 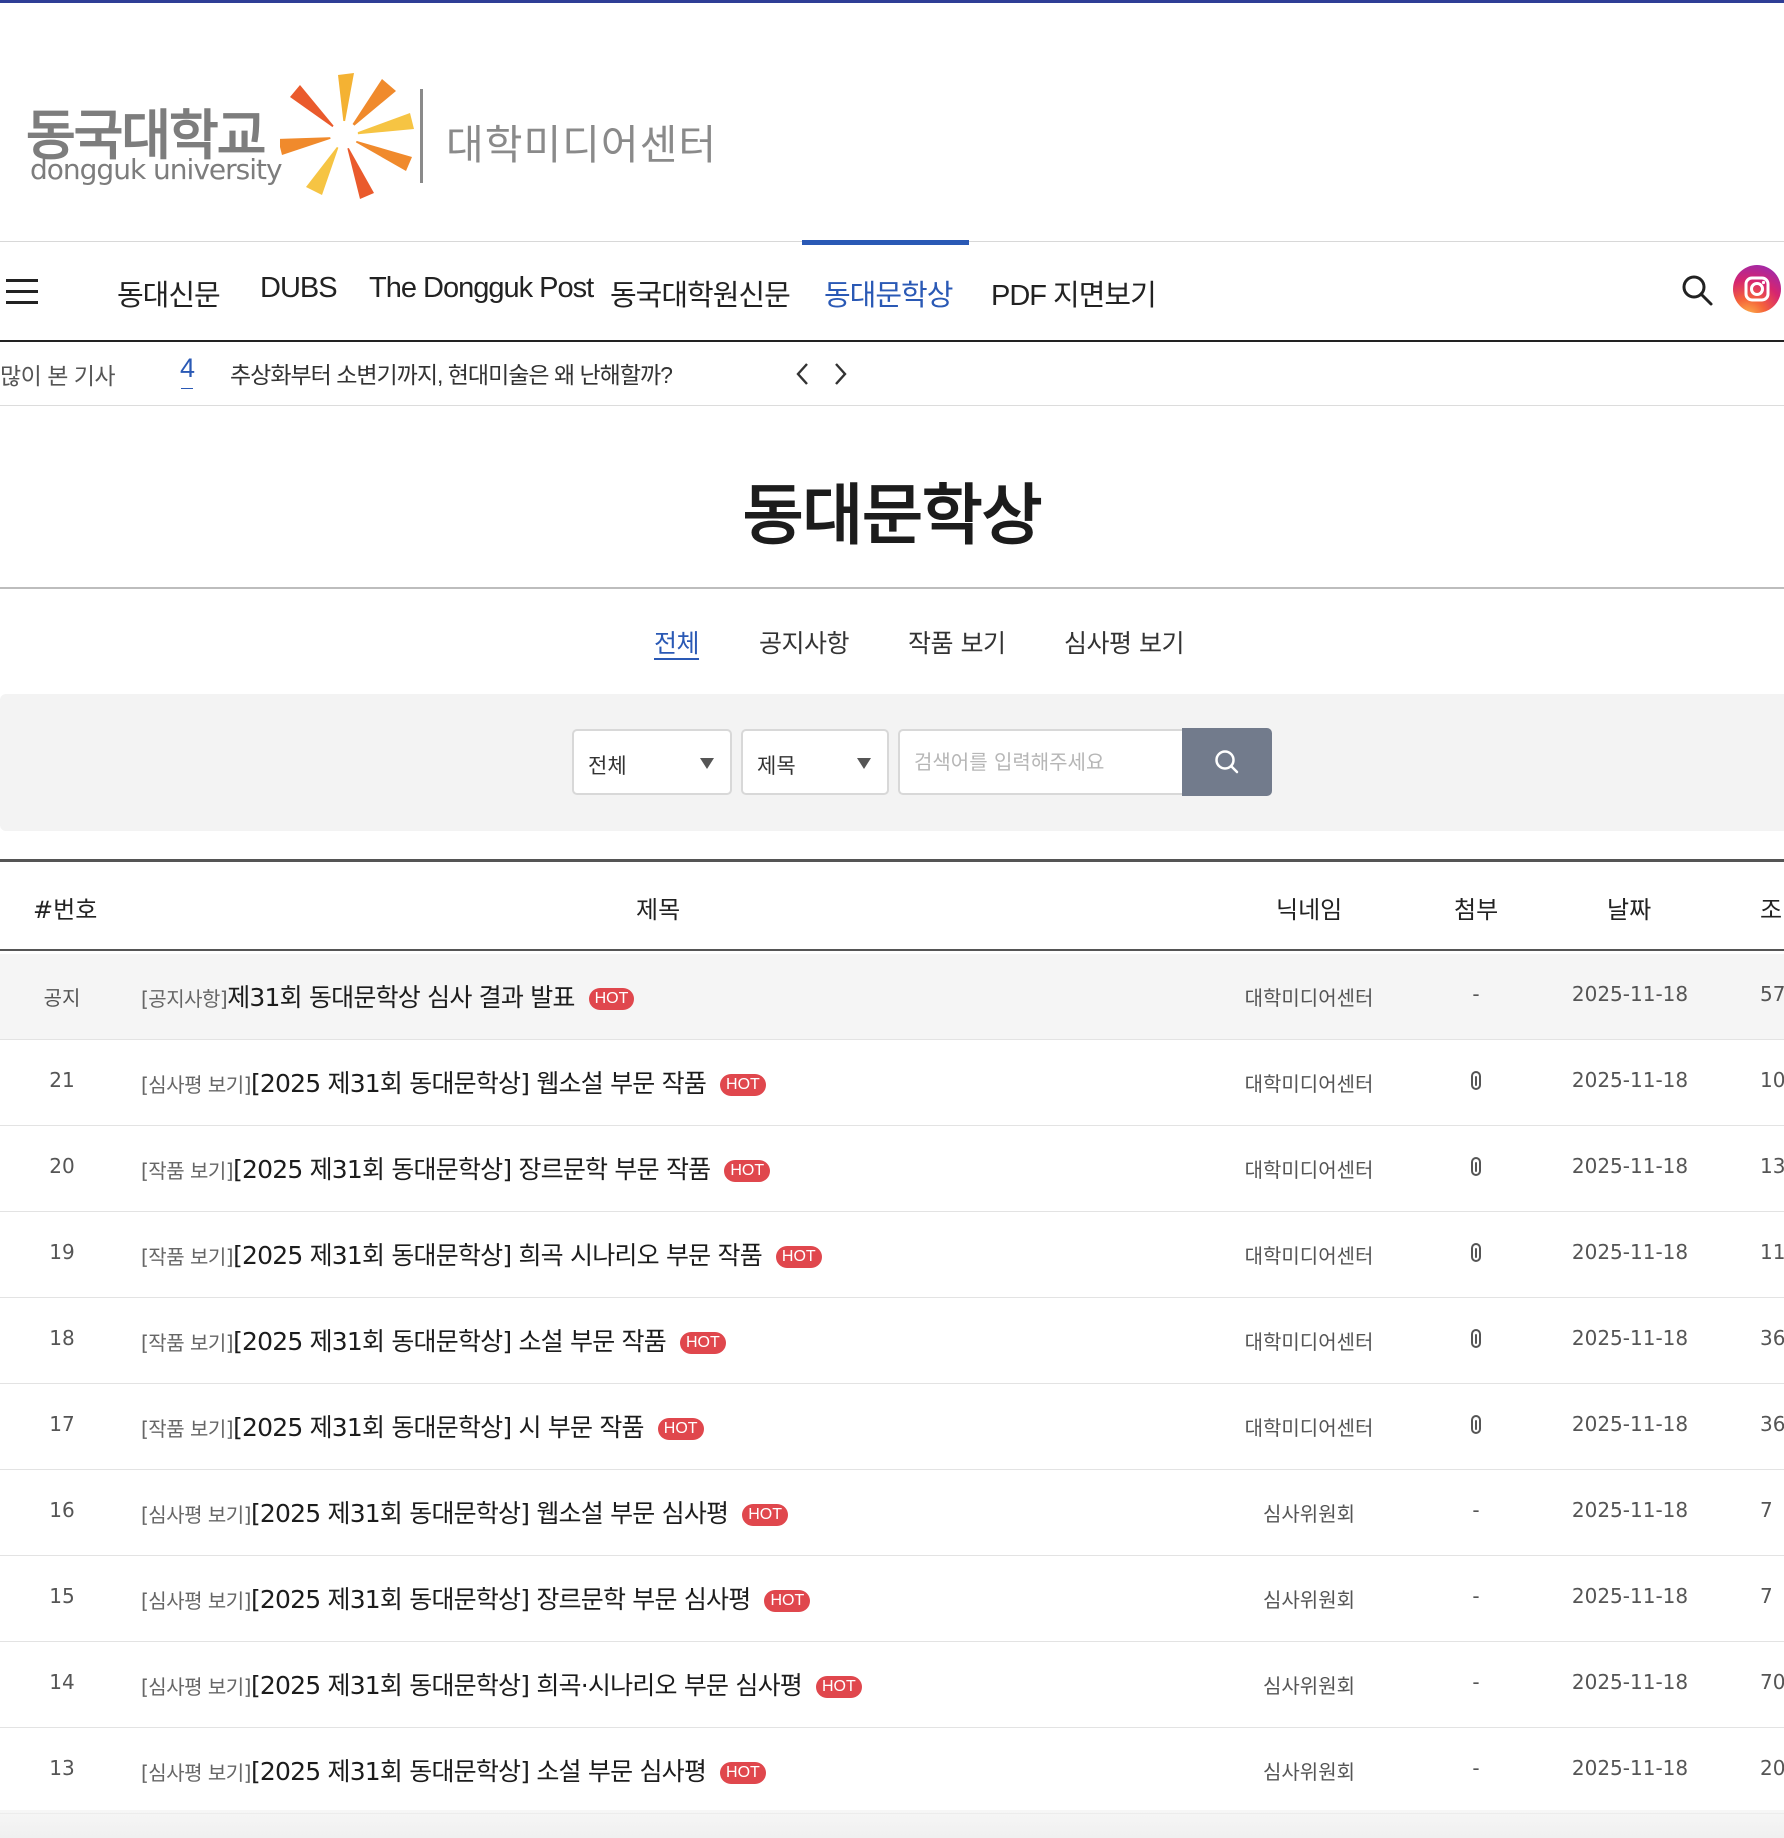 I want to click on logo-english-text: dongguk university, so click(x=156, y=169).